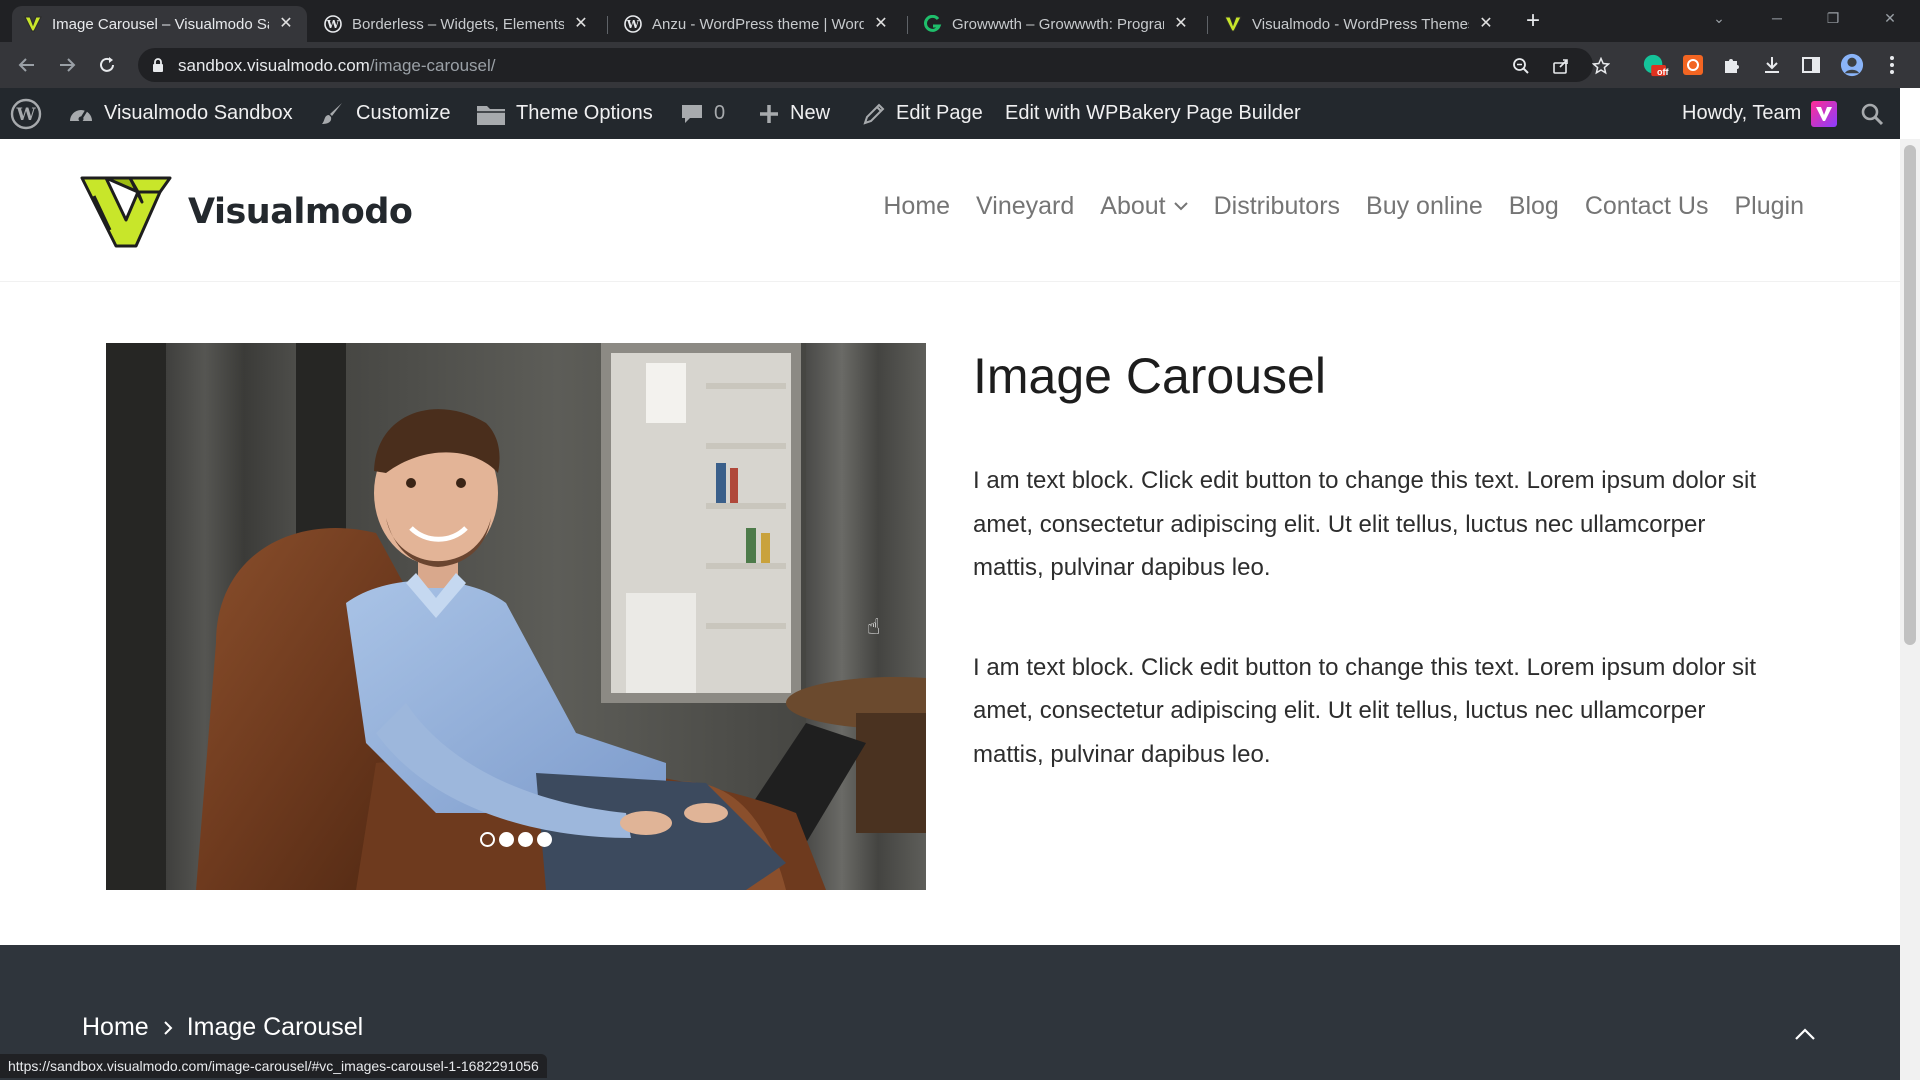 The height and width of the screenshot is (1080, 1920). I want to click on growwwth-favicon-icon, so click(933, 24).